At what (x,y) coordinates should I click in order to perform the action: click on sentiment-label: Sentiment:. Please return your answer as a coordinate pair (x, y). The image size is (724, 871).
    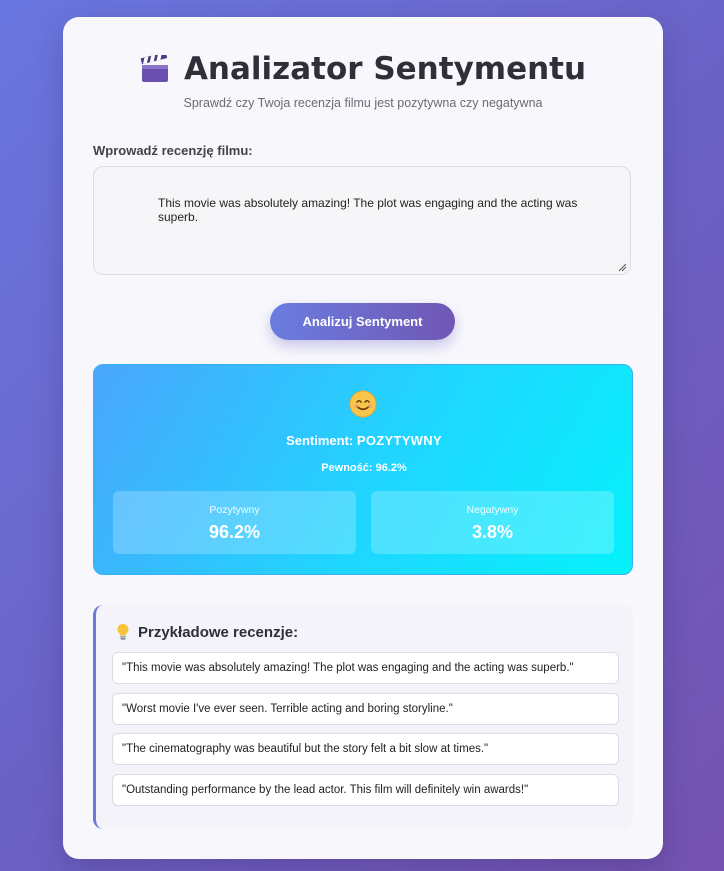
    Looking at the image, I should click on (320, 440).